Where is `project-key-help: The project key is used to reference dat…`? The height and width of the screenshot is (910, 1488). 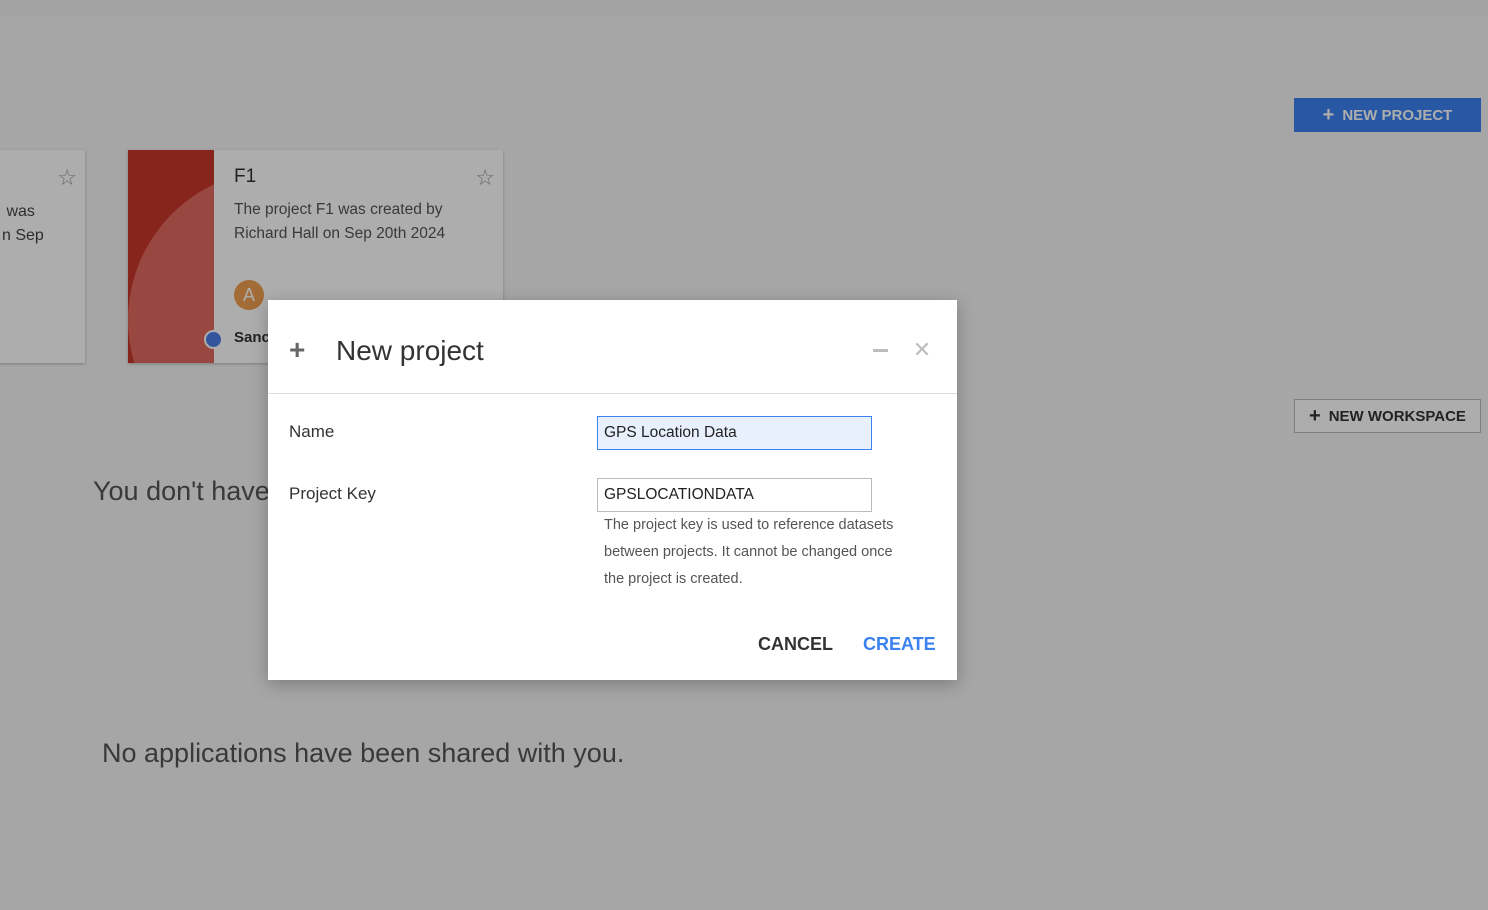
project-key-help: The project key is used to reference dat… is located at coordinates (749, 552).